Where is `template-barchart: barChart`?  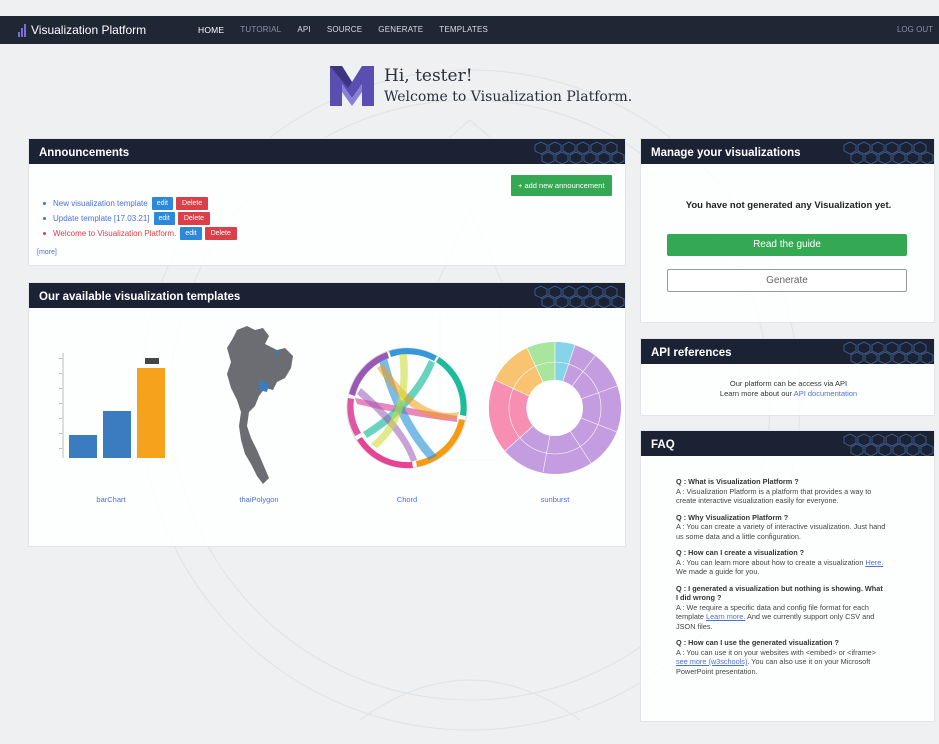
template-barchart: barChart is located at coordinates (111, 415).